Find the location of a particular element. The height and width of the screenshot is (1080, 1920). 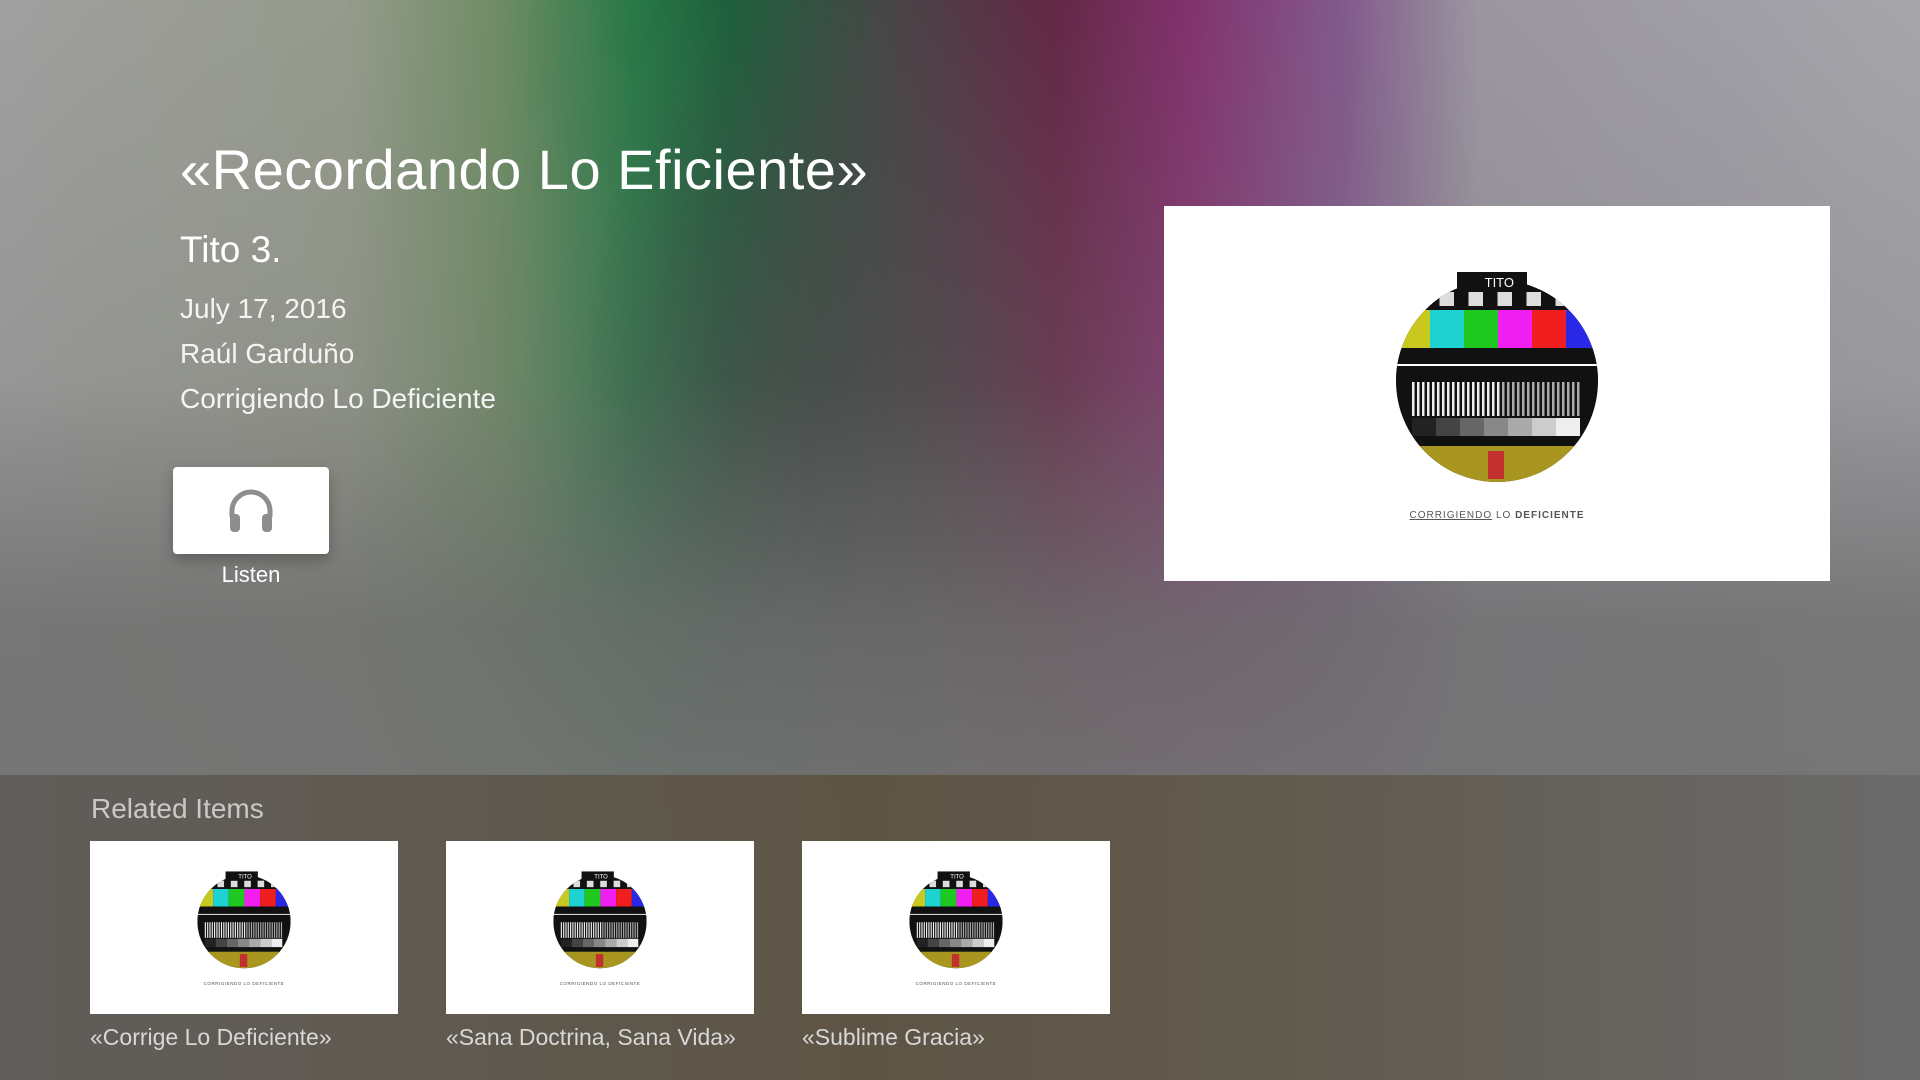

white-line is located at coordinates (244, 914).